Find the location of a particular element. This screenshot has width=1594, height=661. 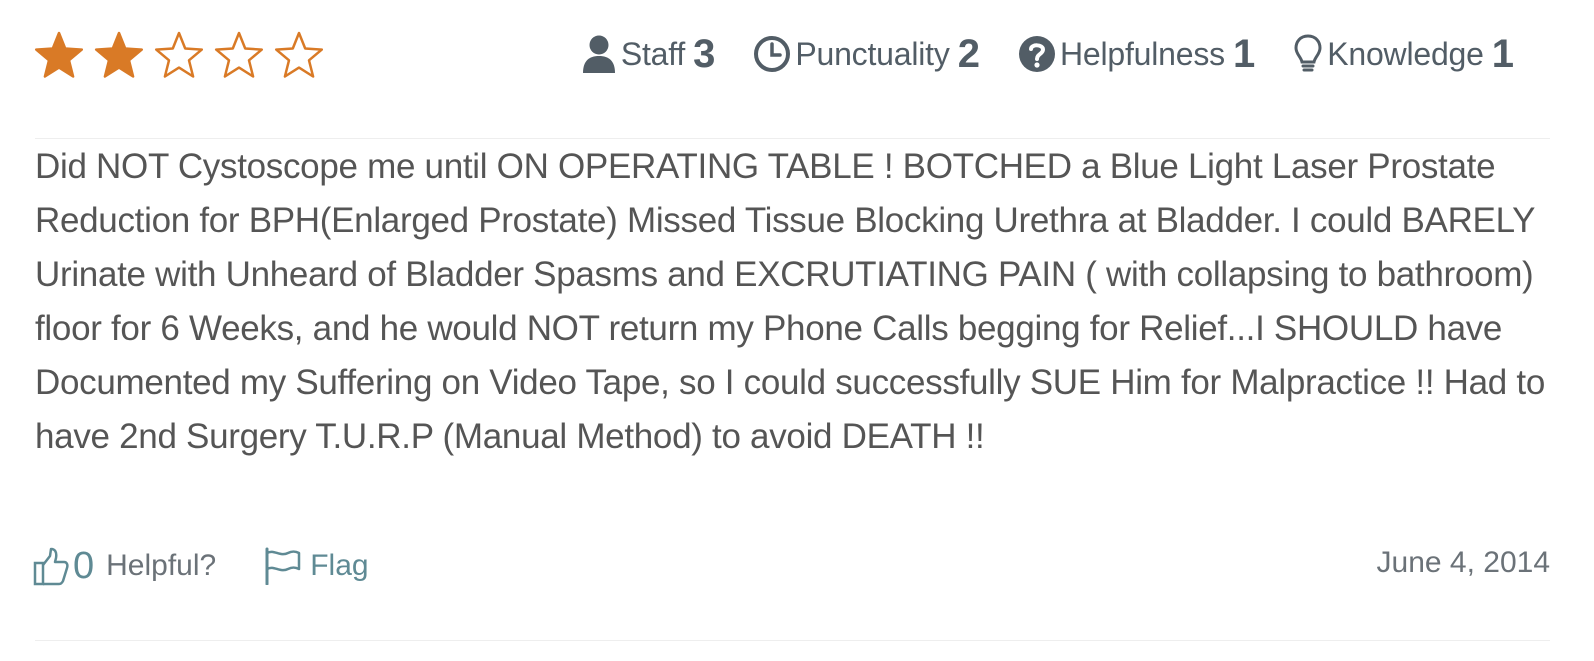

star-rating is located at coordinates (179, 55).